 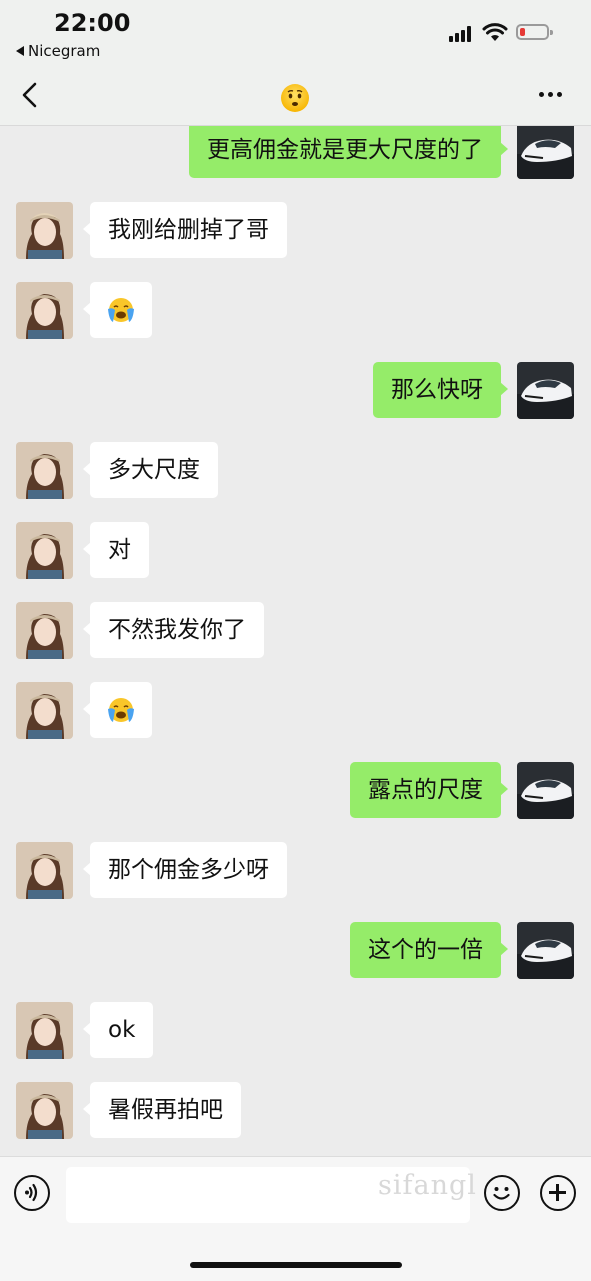 I want to click on back-app-label: Nicegram, so click(x=64, y=51).